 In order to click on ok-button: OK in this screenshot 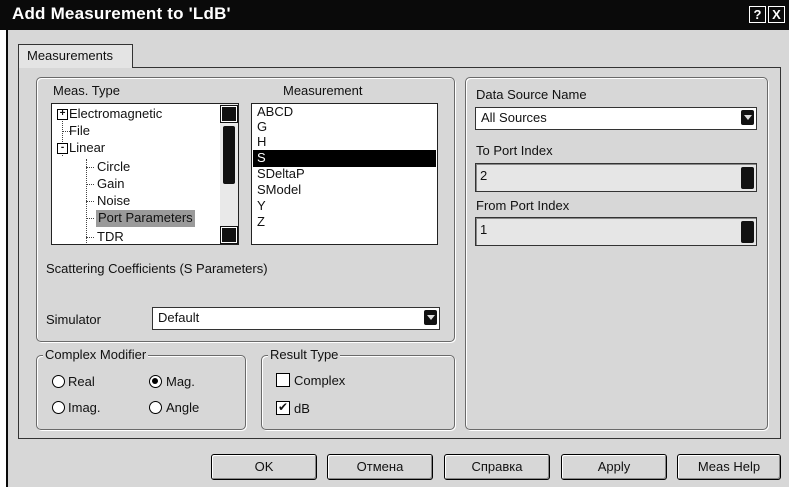, I will do `click(264, 467)`.